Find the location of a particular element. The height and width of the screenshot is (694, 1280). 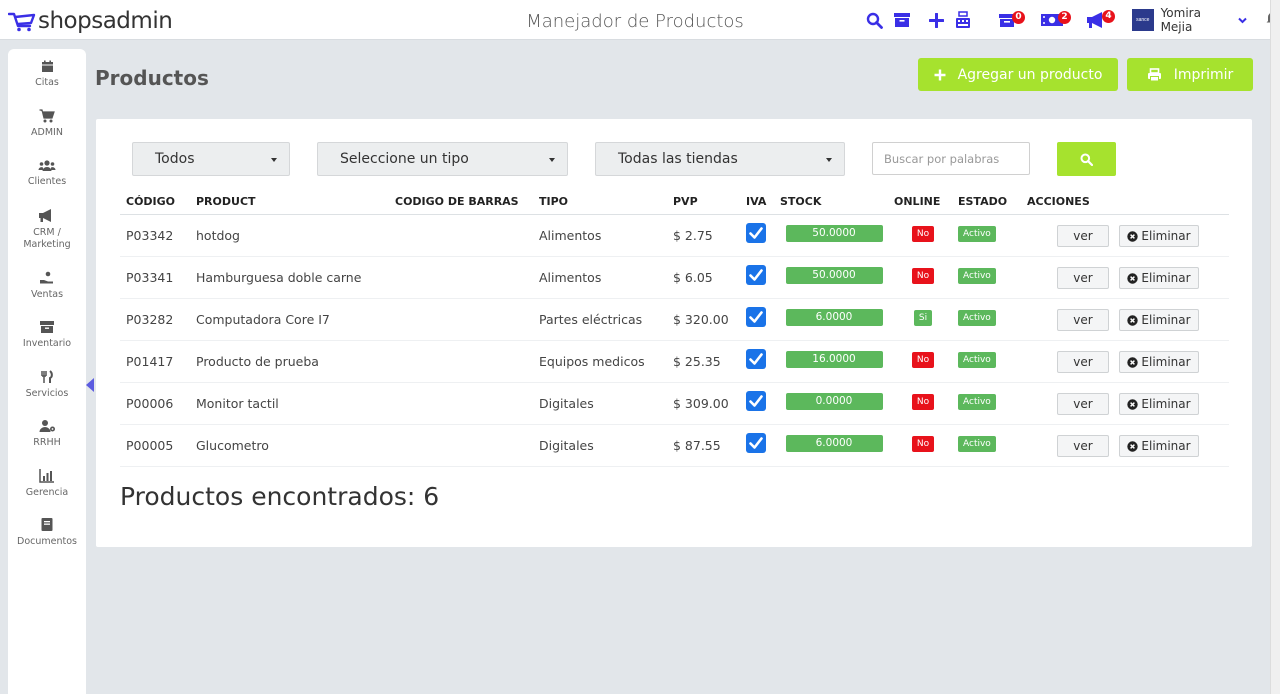

sidebar-item-rrhh: RRHH is located at coordinates (47, 434).